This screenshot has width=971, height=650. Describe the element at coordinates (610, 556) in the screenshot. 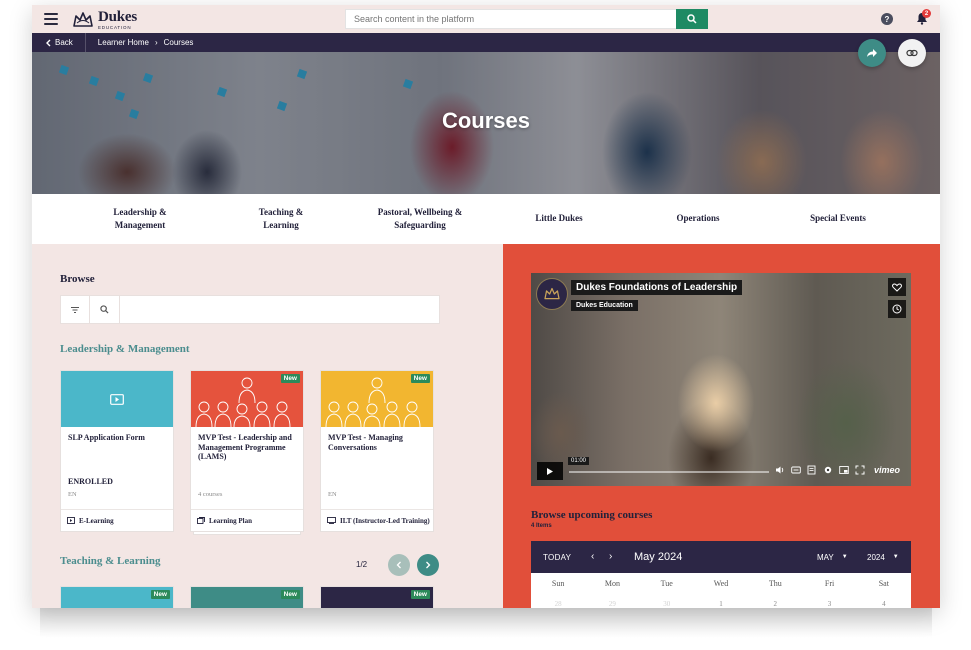

I see `next-month-icon: ›` at that location.